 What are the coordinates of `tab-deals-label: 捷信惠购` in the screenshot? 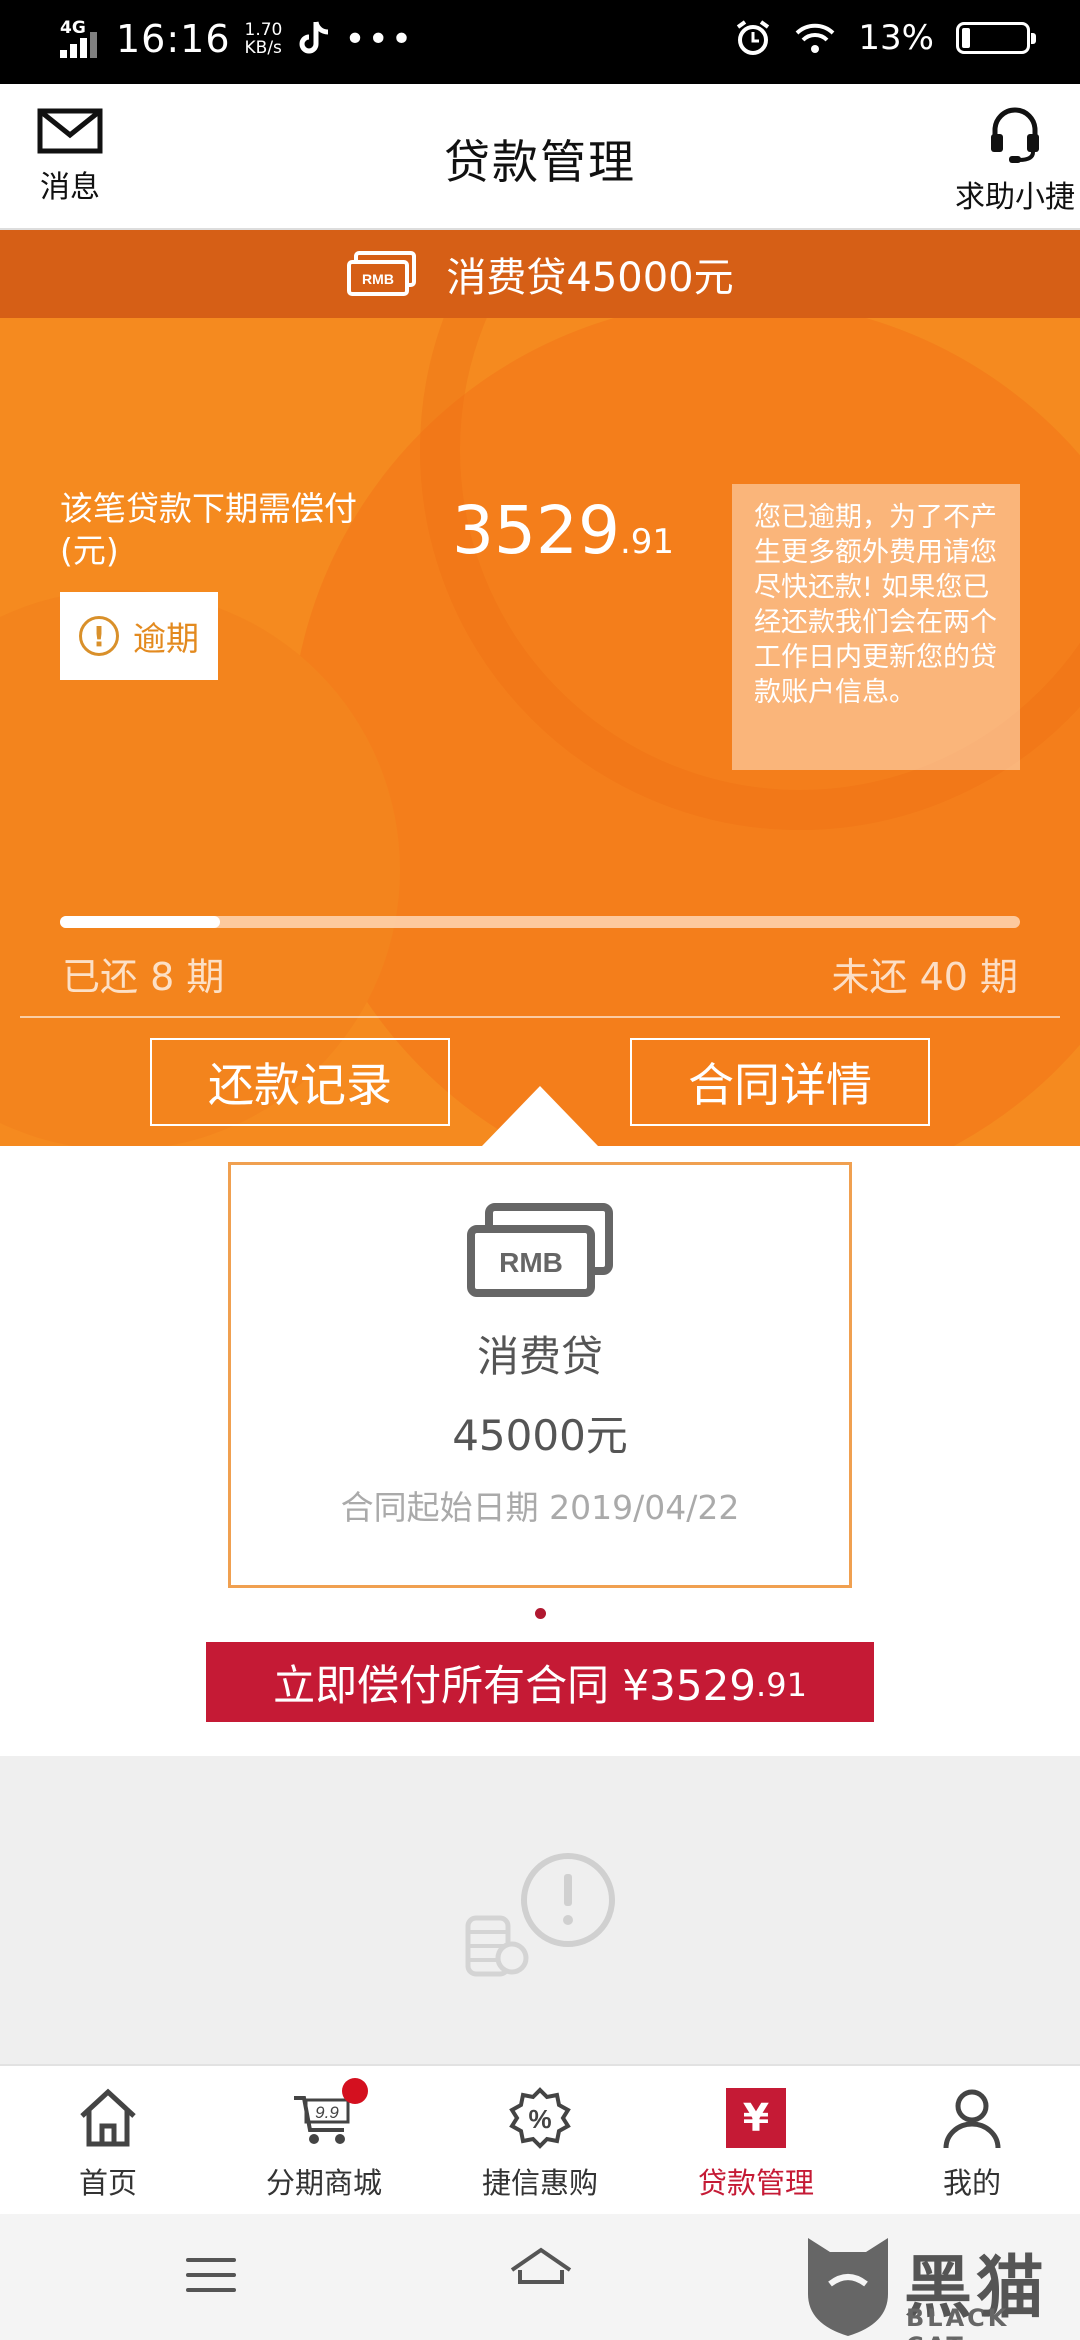 It's located at (539, 2183).